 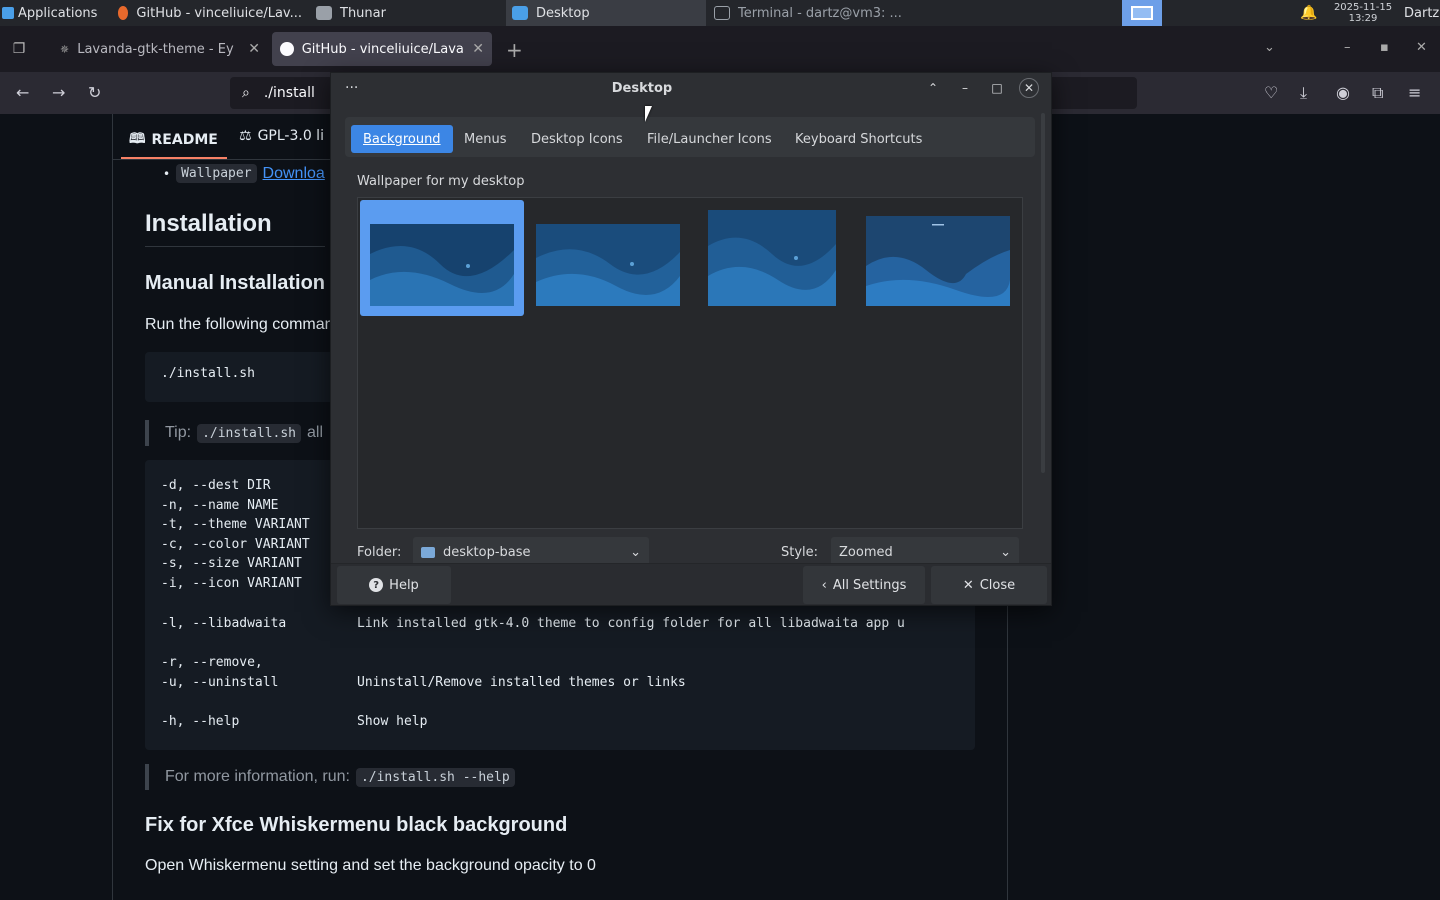 I want to click on help-button: ? Help, so click(x=394, y=585).